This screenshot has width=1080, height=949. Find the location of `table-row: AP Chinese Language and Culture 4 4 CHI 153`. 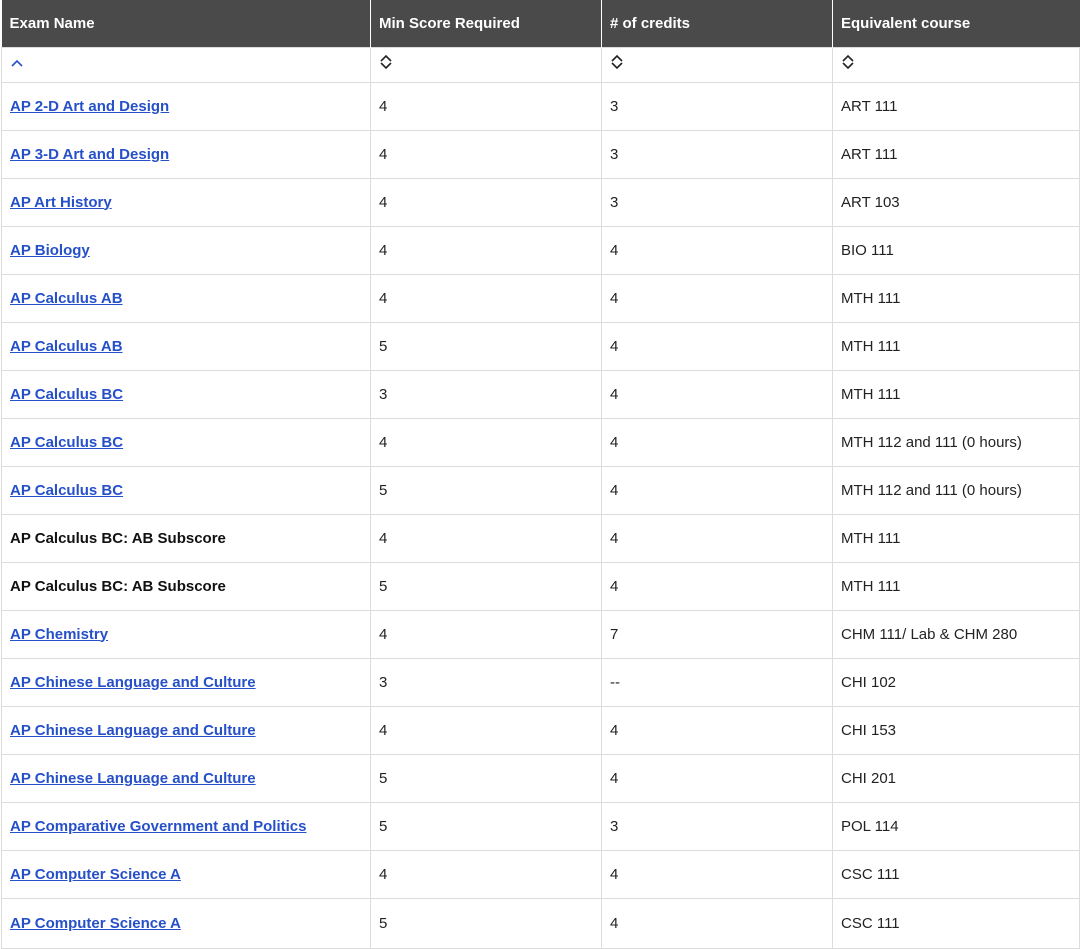

table-row: AP Chinese Language and Culture 4 4 CHI 153 is located at coordinates (540, 730).